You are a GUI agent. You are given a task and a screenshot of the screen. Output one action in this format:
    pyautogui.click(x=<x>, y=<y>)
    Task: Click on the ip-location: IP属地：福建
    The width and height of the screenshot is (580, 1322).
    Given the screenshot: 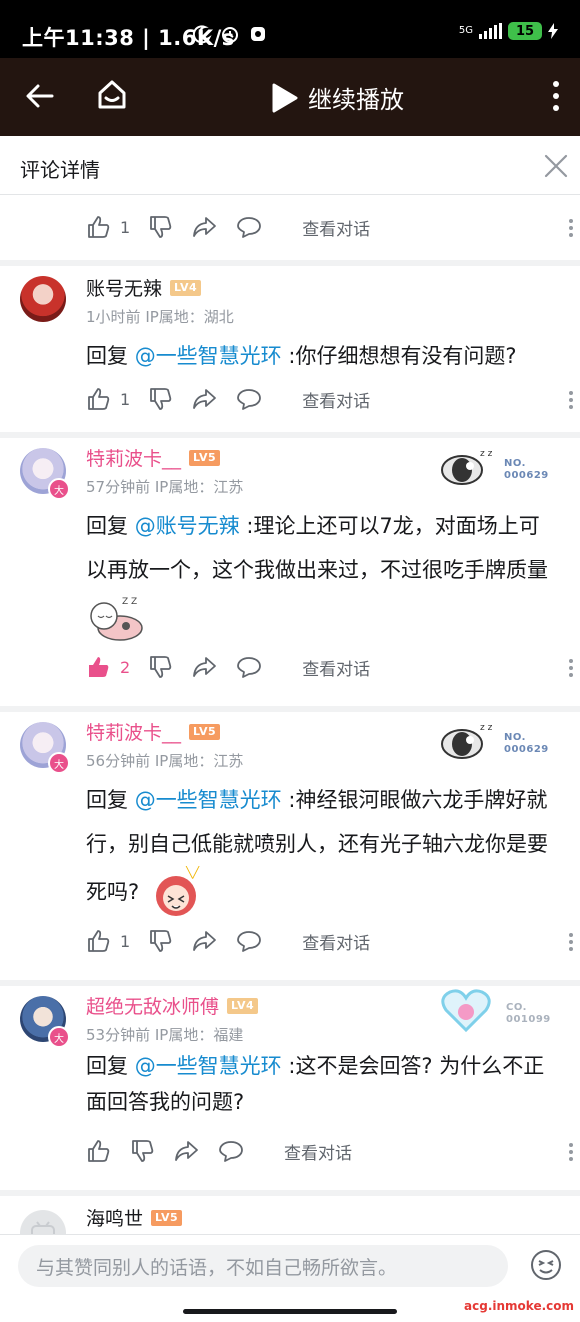 What is the action you would take?
    pyautogui.click(x=199, y=1035)
    